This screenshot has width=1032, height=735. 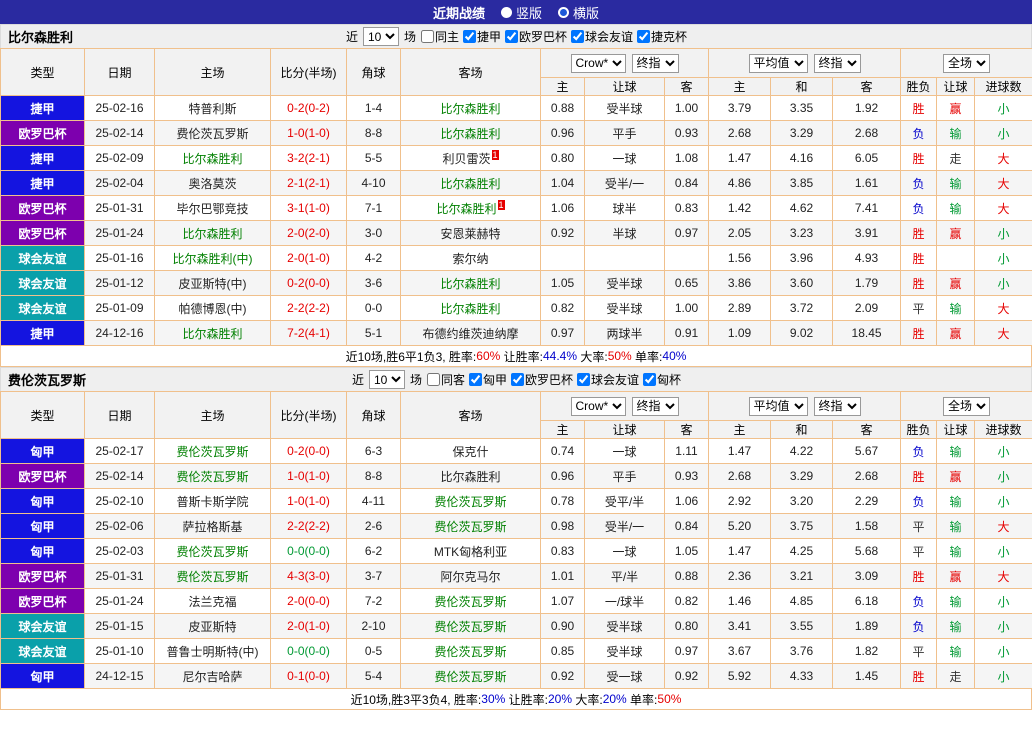 I want to click on home-team-name: 法兰克福, so click(x=212, y=602).